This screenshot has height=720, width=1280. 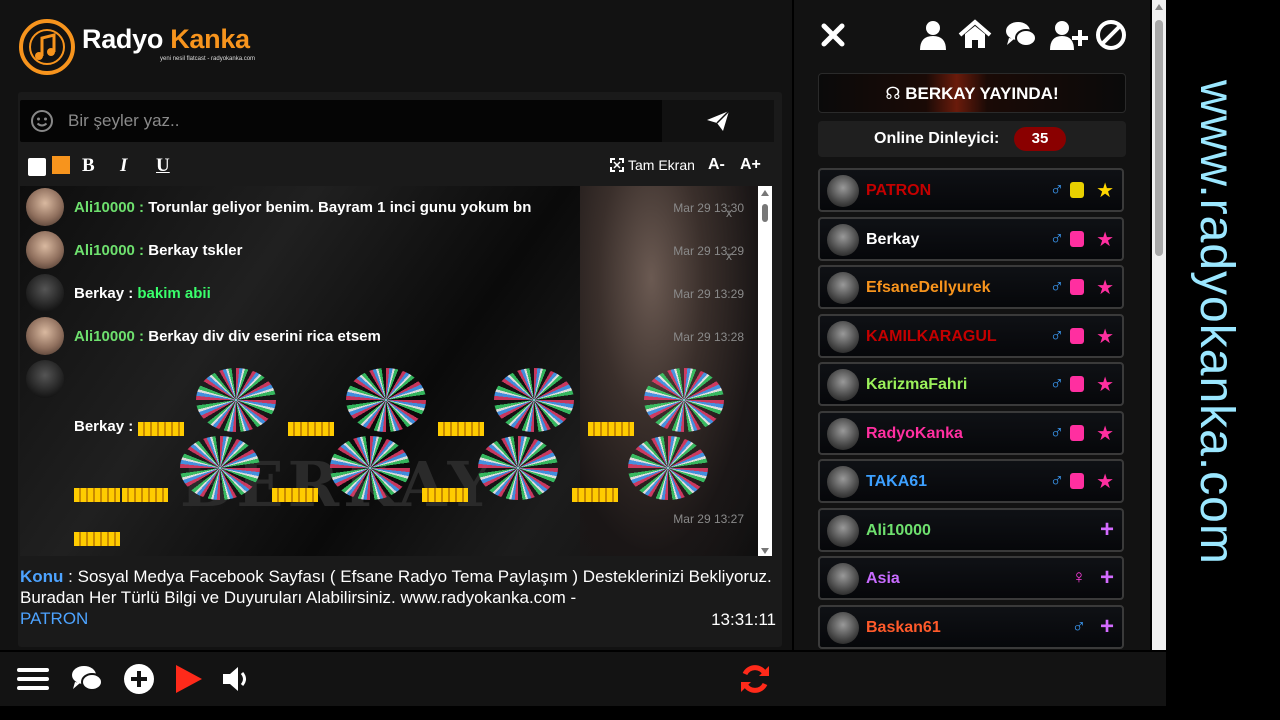 I want to click on fullscreen-label: Tam Ekran, so click(x=661, y=165).